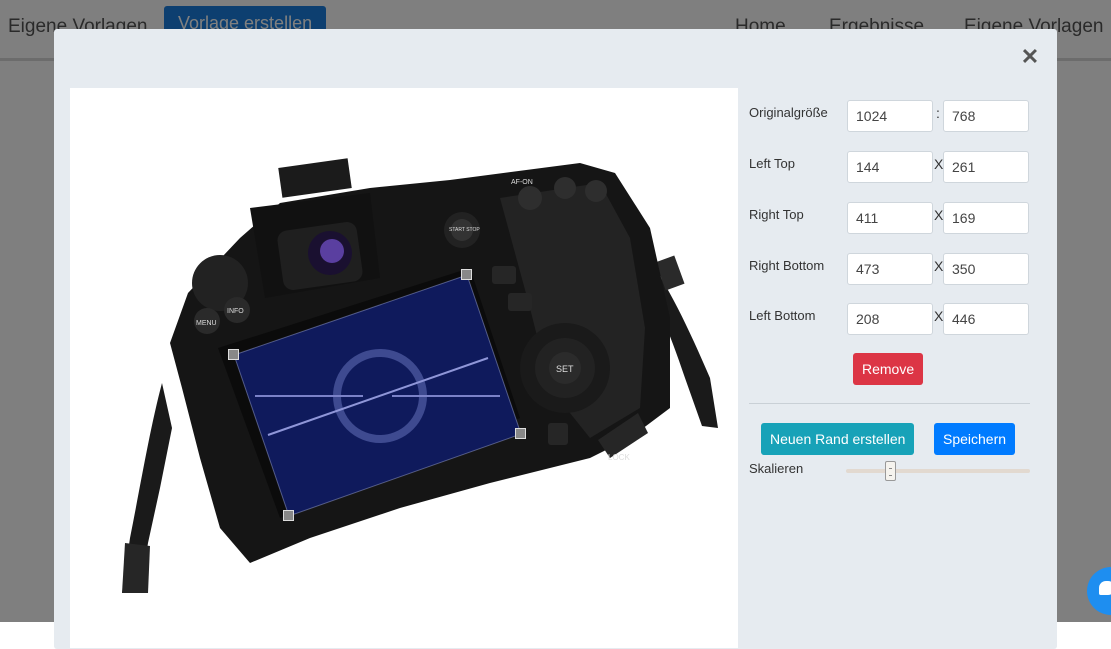  Describe the element at coordinates (890, 269) in the screenshot. I see `right-bottom-x-input` at that location.